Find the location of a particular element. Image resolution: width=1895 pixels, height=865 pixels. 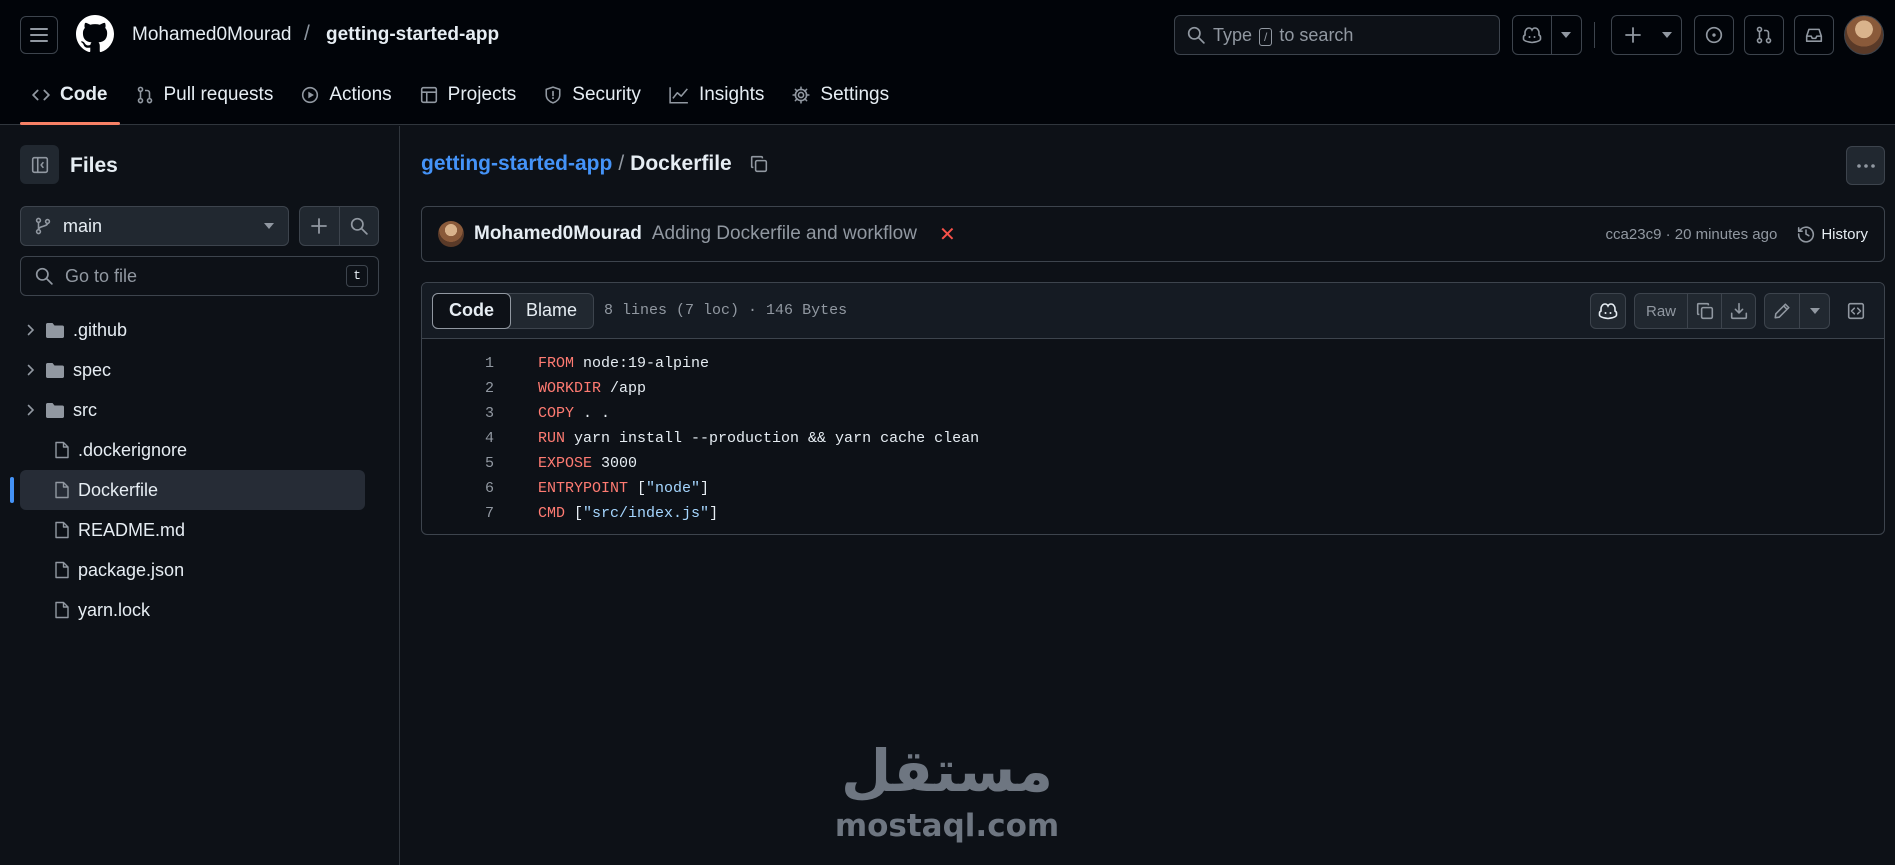

tab-pull-requests: Pull requests is located at coordinates (205, 95).